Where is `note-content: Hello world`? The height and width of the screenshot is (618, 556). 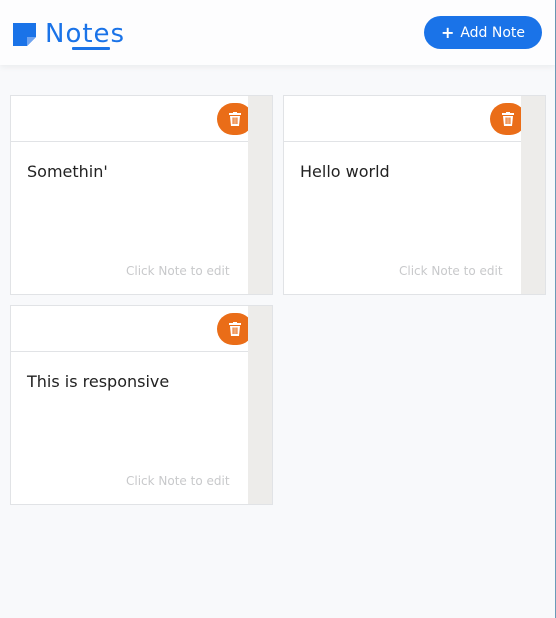 note-content: Hello world is located at coordinates (345, 171).